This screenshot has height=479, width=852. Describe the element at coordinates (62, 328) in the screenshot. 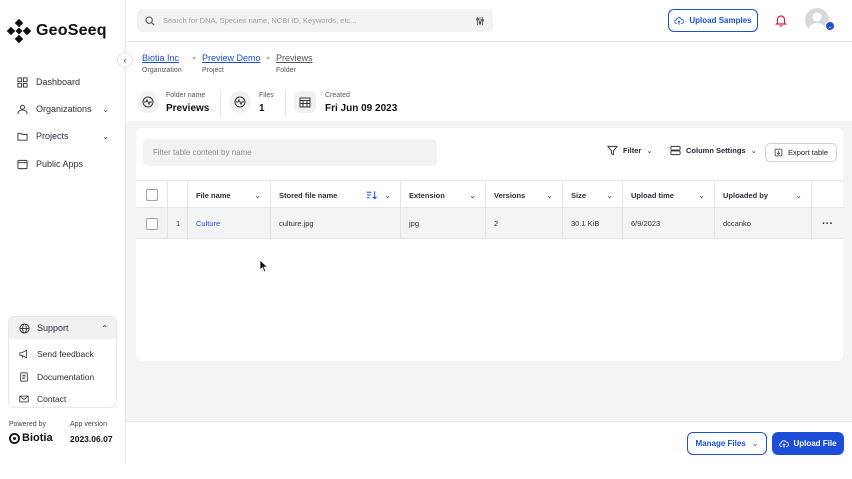

I see `support-toggle: Support ⌃` at that location.